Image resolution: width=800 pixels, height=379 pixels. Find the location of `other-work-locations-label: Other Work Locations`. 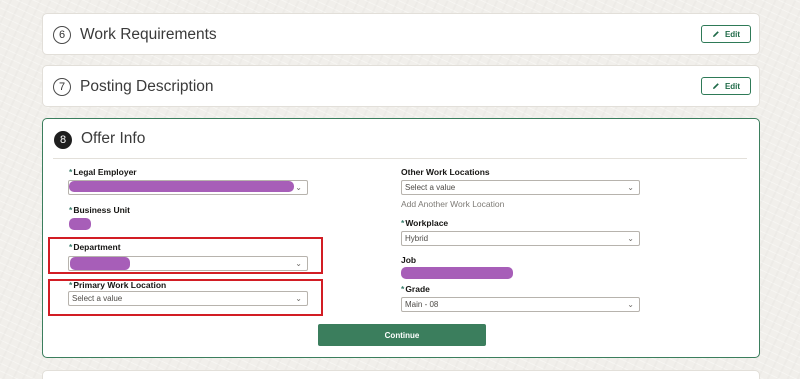

other-work-locations-label: Other Work Locations is located at coordinates (445, 172).